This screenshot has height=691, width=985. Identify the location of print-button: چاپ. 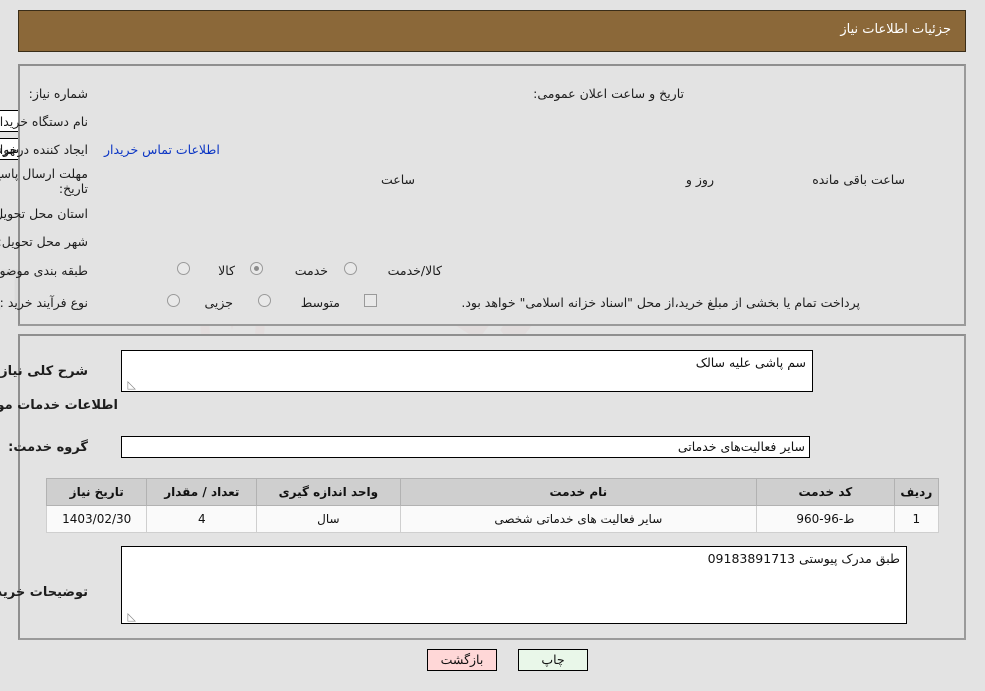
(553, 660).